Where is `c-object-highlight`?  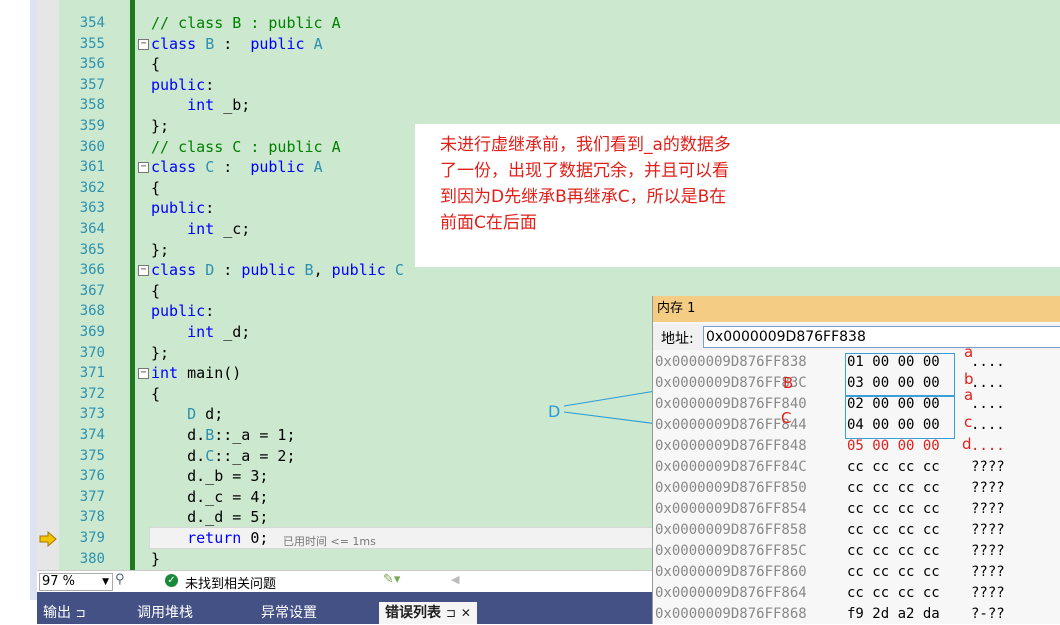 c-object-highlight is located at coordinates (900, 417).